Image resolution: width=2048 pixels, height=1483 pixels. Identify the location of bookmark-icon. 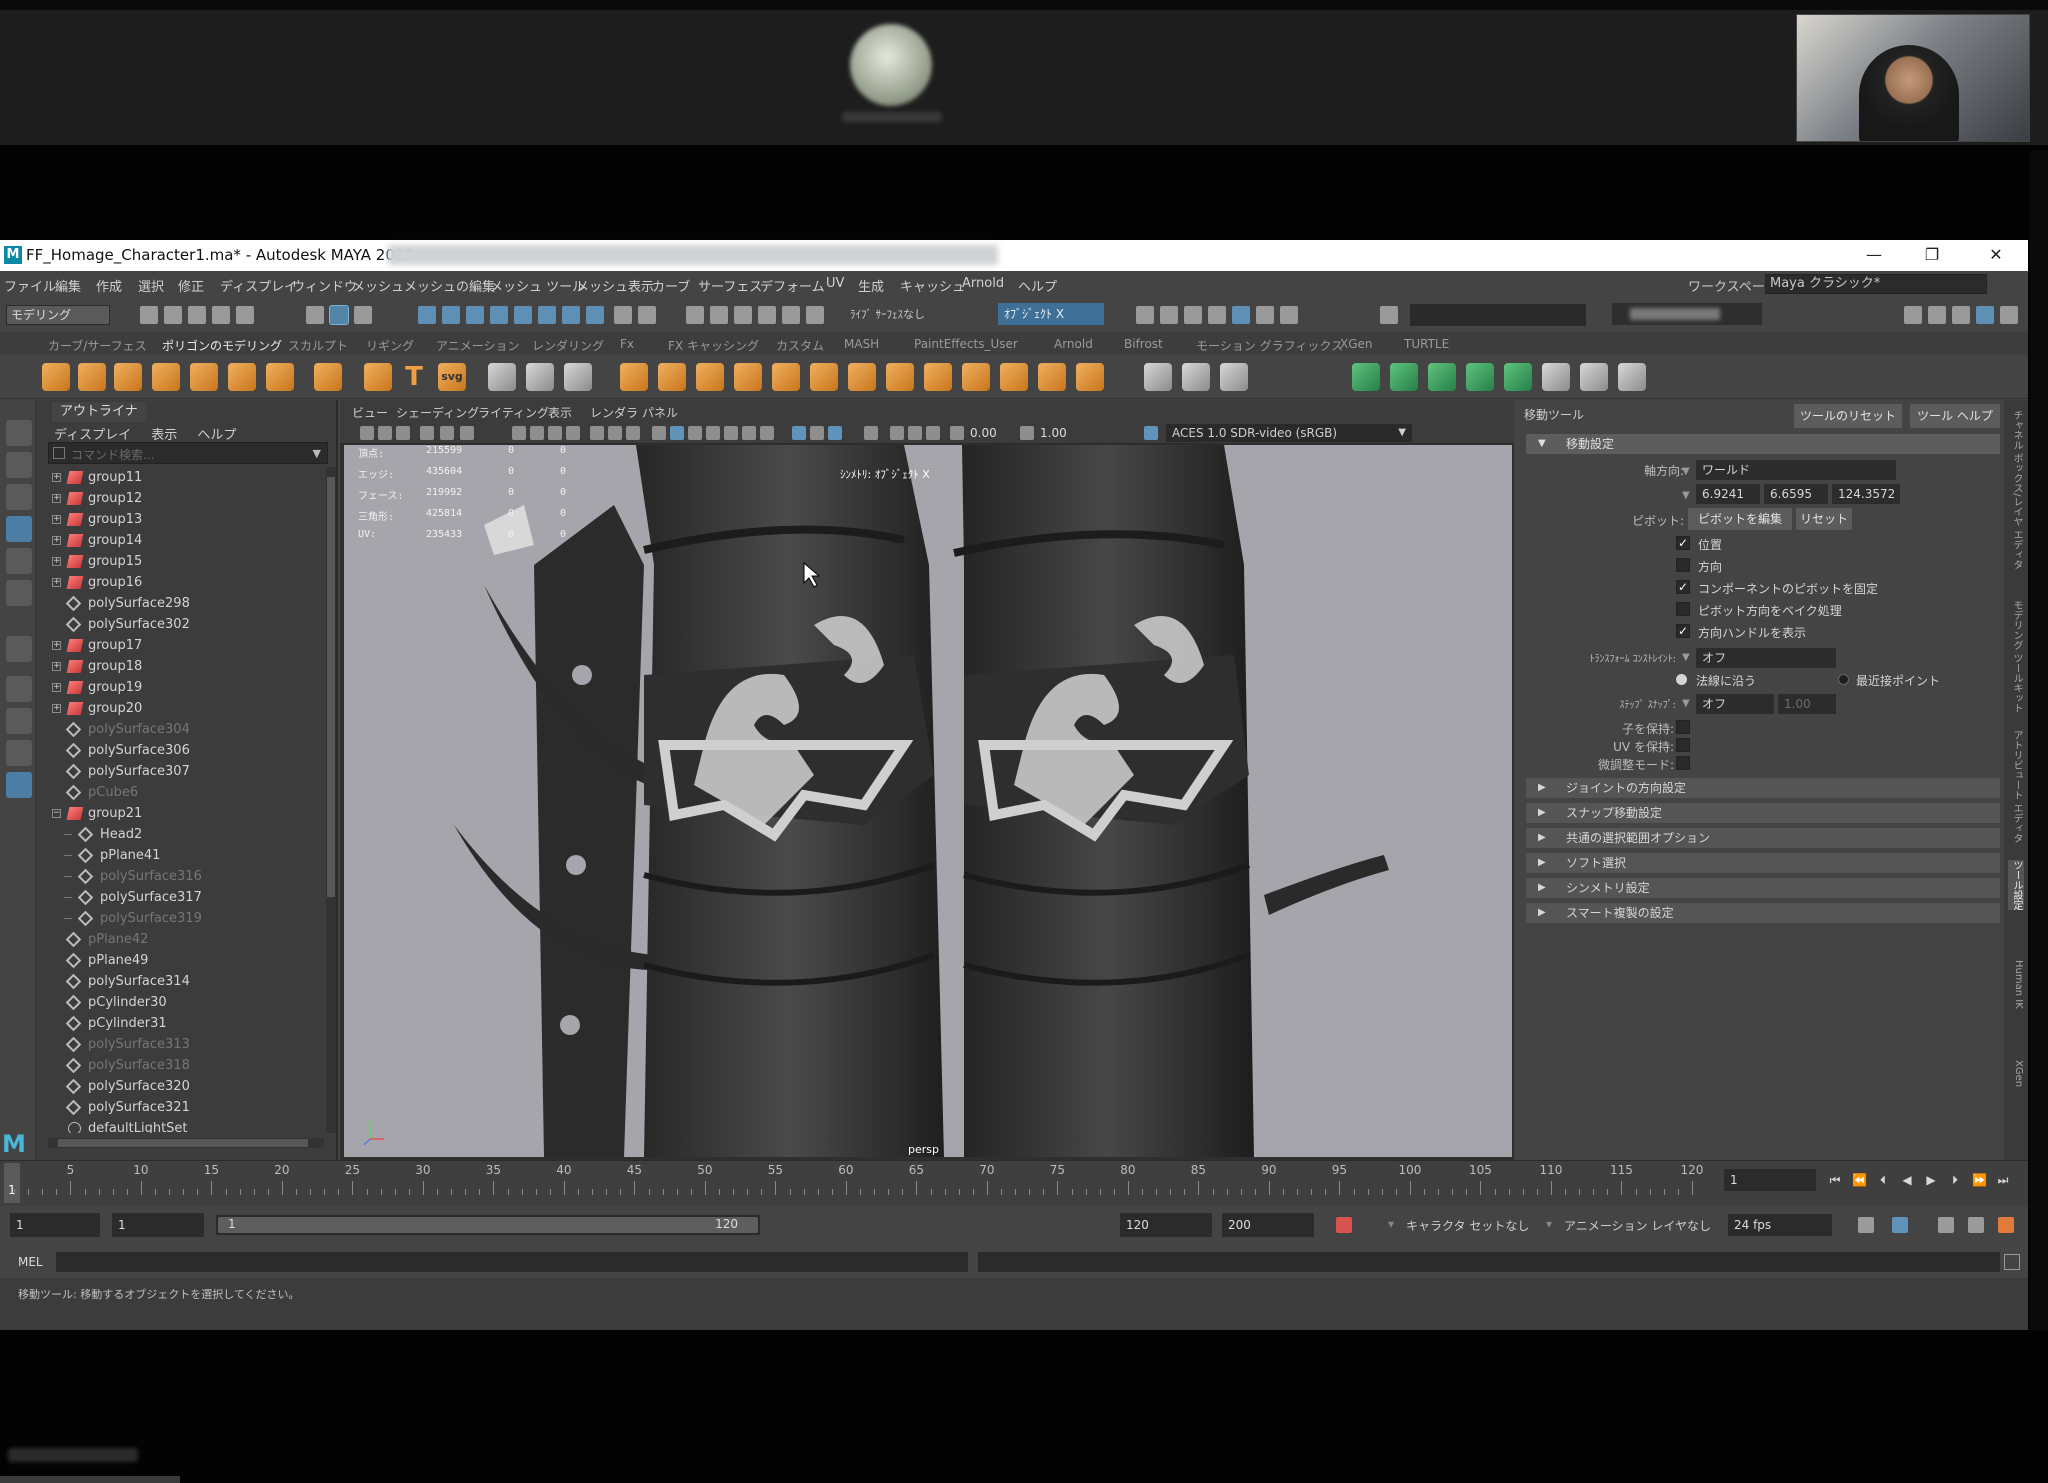
(403, 433).